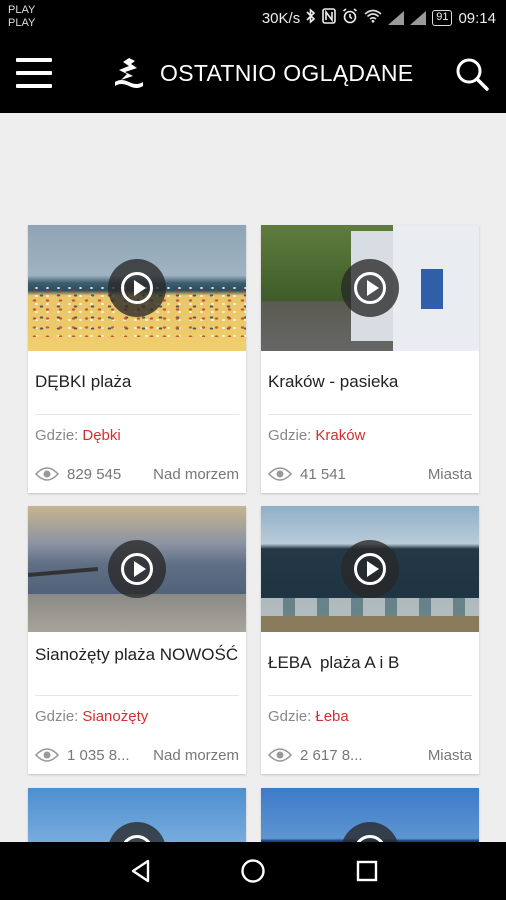 The height and width of the screenshot is (900, 506). I want to click on app-logo-icon, so click(129, 73).